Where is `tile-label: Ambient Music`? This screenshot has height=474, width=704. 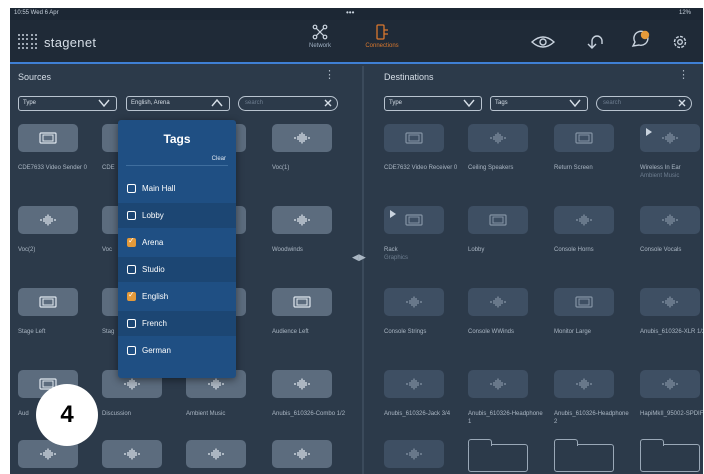
tile-label: Ambient Music is located at coordinates (224, 414).